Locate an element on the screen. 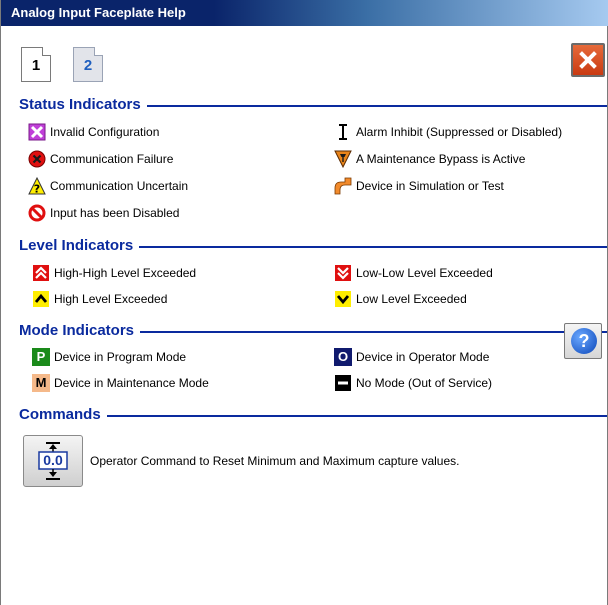  legend-text: Device in Operator Mode is located at coordinates (423, 357).